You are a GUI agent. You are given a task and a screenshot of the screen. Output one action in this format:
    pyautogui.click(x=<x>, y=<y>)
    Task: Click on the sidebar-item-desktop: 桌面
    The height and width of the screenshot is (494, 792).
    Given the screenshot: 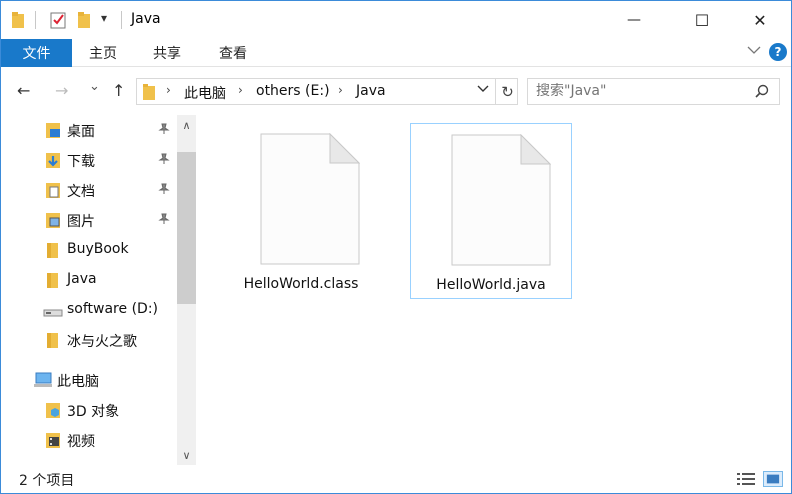 What is the action you would take?
    pyautogui.click(x=89, y=130)
    